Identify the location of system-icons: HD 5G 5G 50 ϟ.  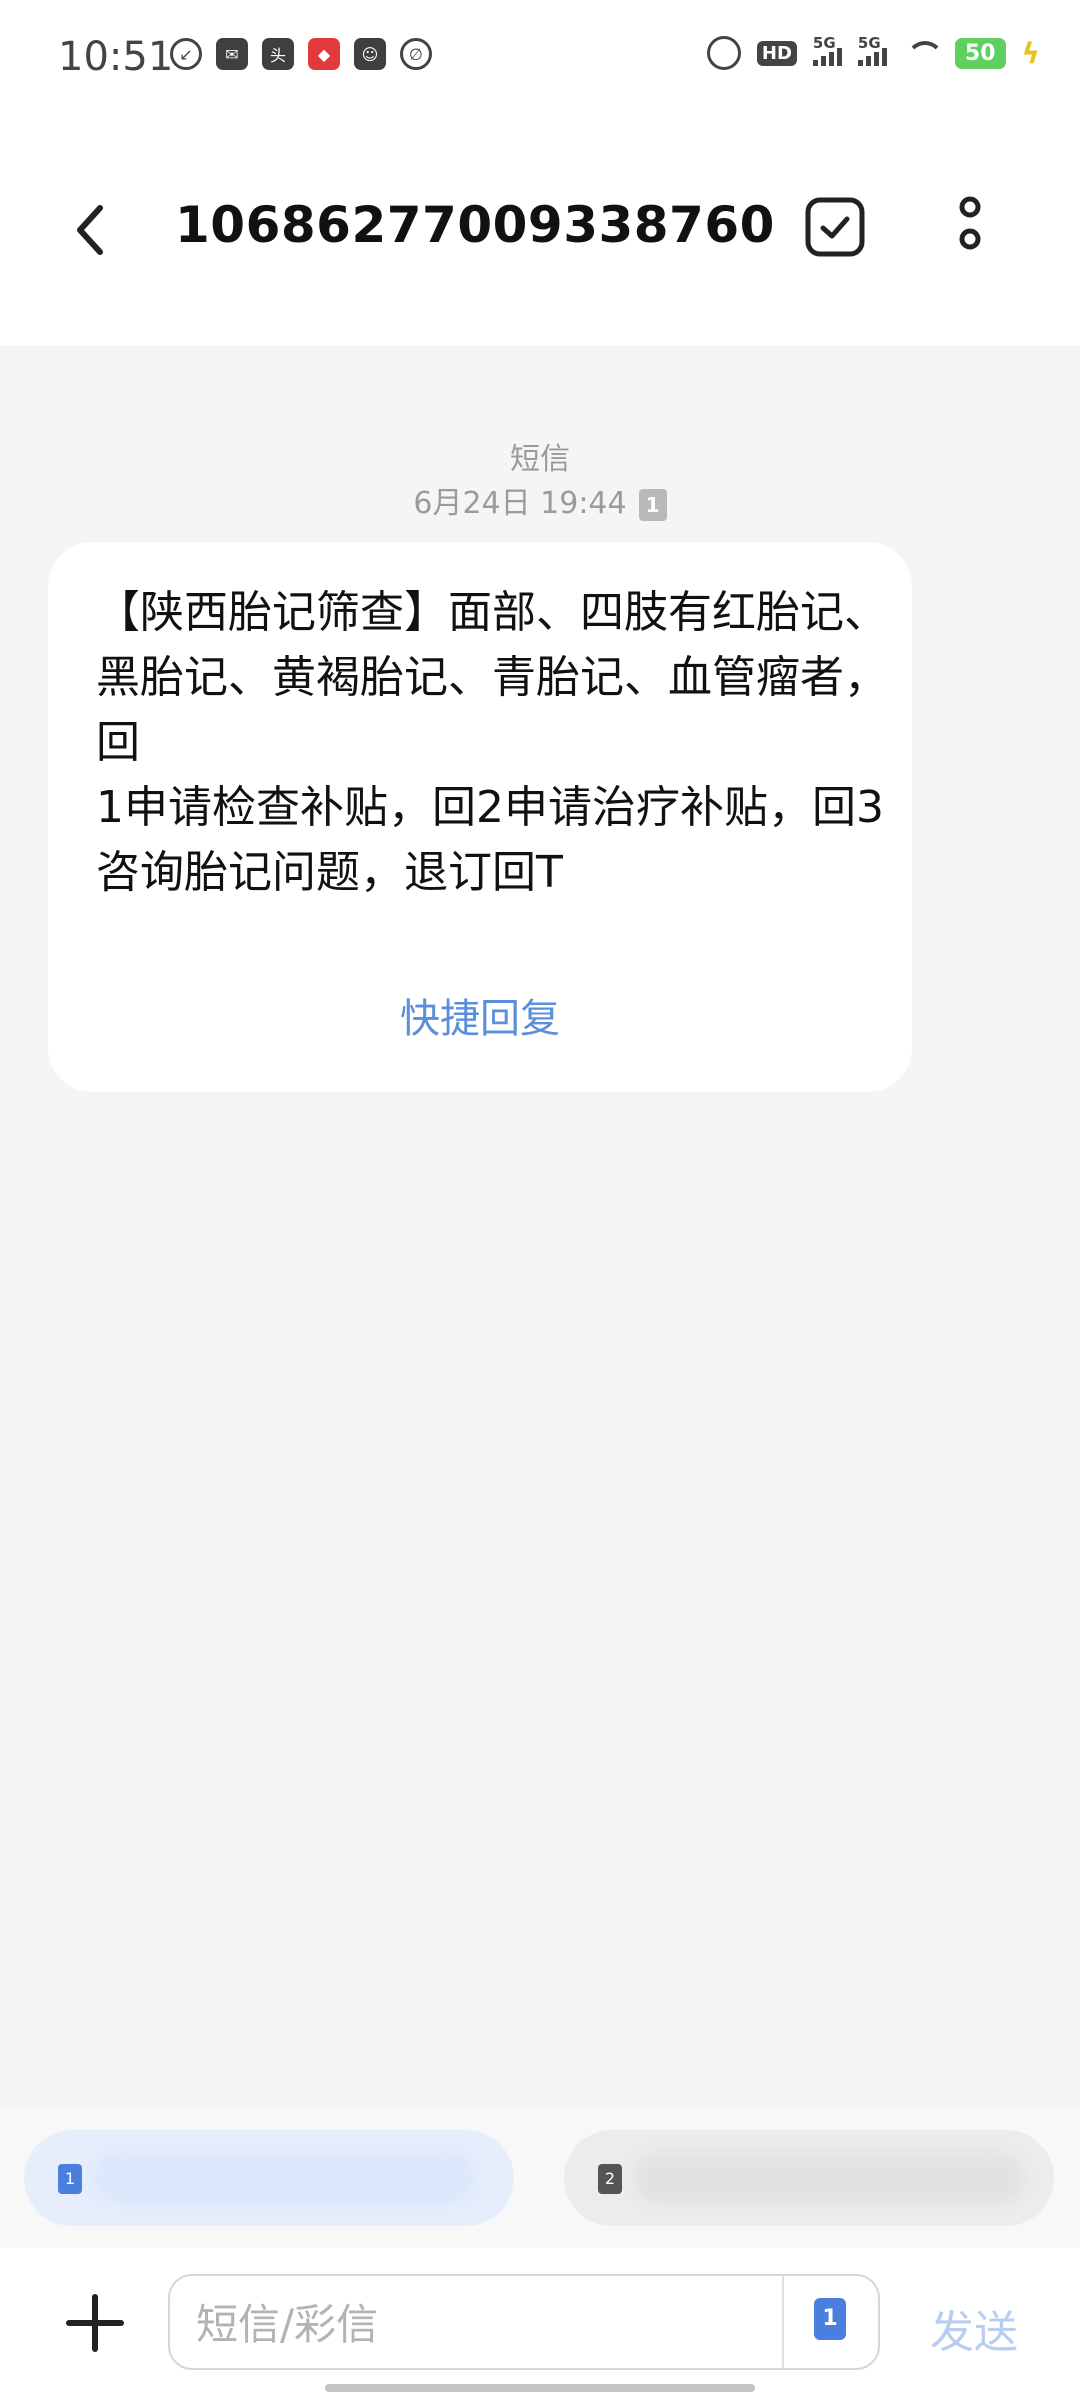
(873, 52).